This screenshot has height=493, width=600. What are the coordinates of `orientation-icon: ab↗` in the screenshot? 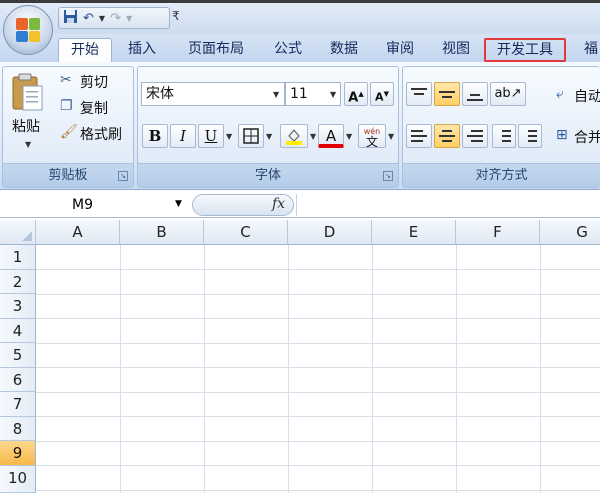 It's located at (508, 94).